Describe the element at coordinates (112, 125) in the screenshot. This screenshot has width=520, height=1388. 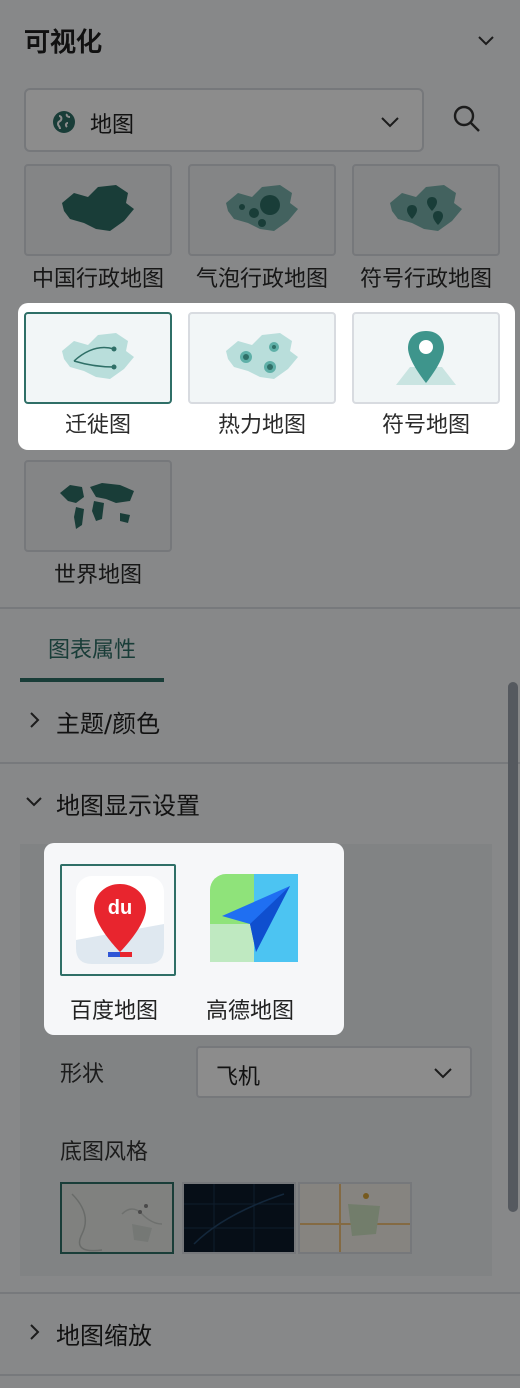
I see `chart-type-value: 地图` at that location.